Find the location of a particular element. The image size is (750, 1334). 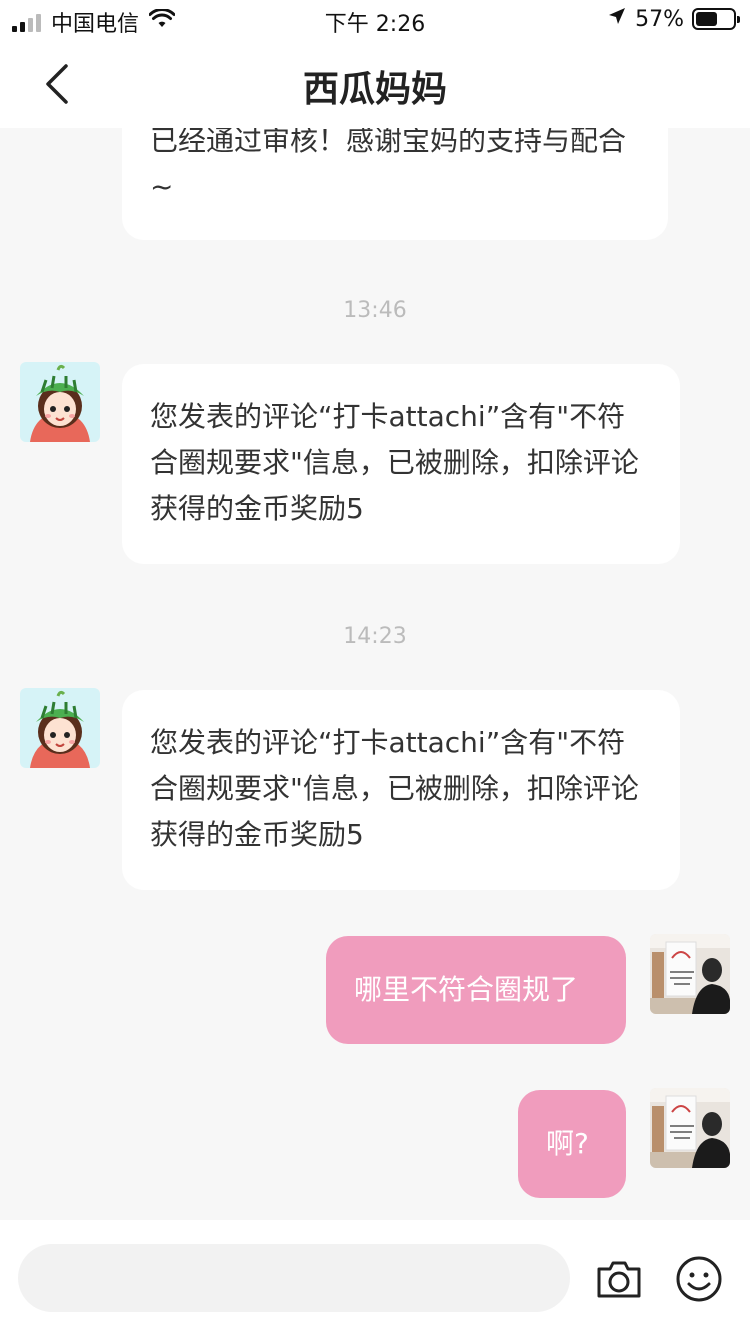

battery-icon is located at coordinates (716, 19).